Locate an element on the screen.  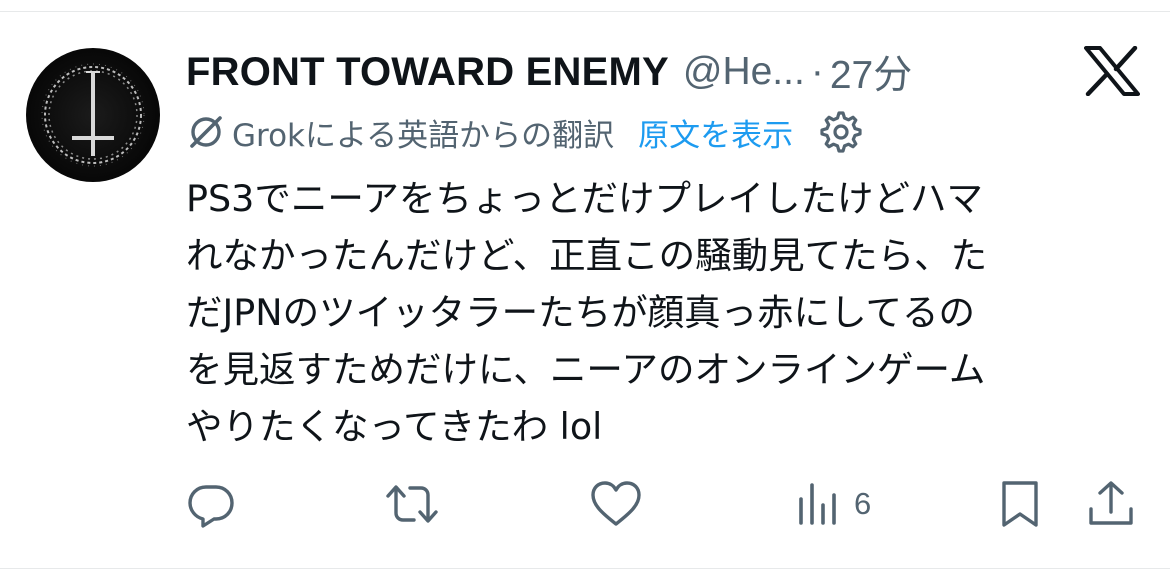
bookmark-icon is located at coordinates (1020, 504).